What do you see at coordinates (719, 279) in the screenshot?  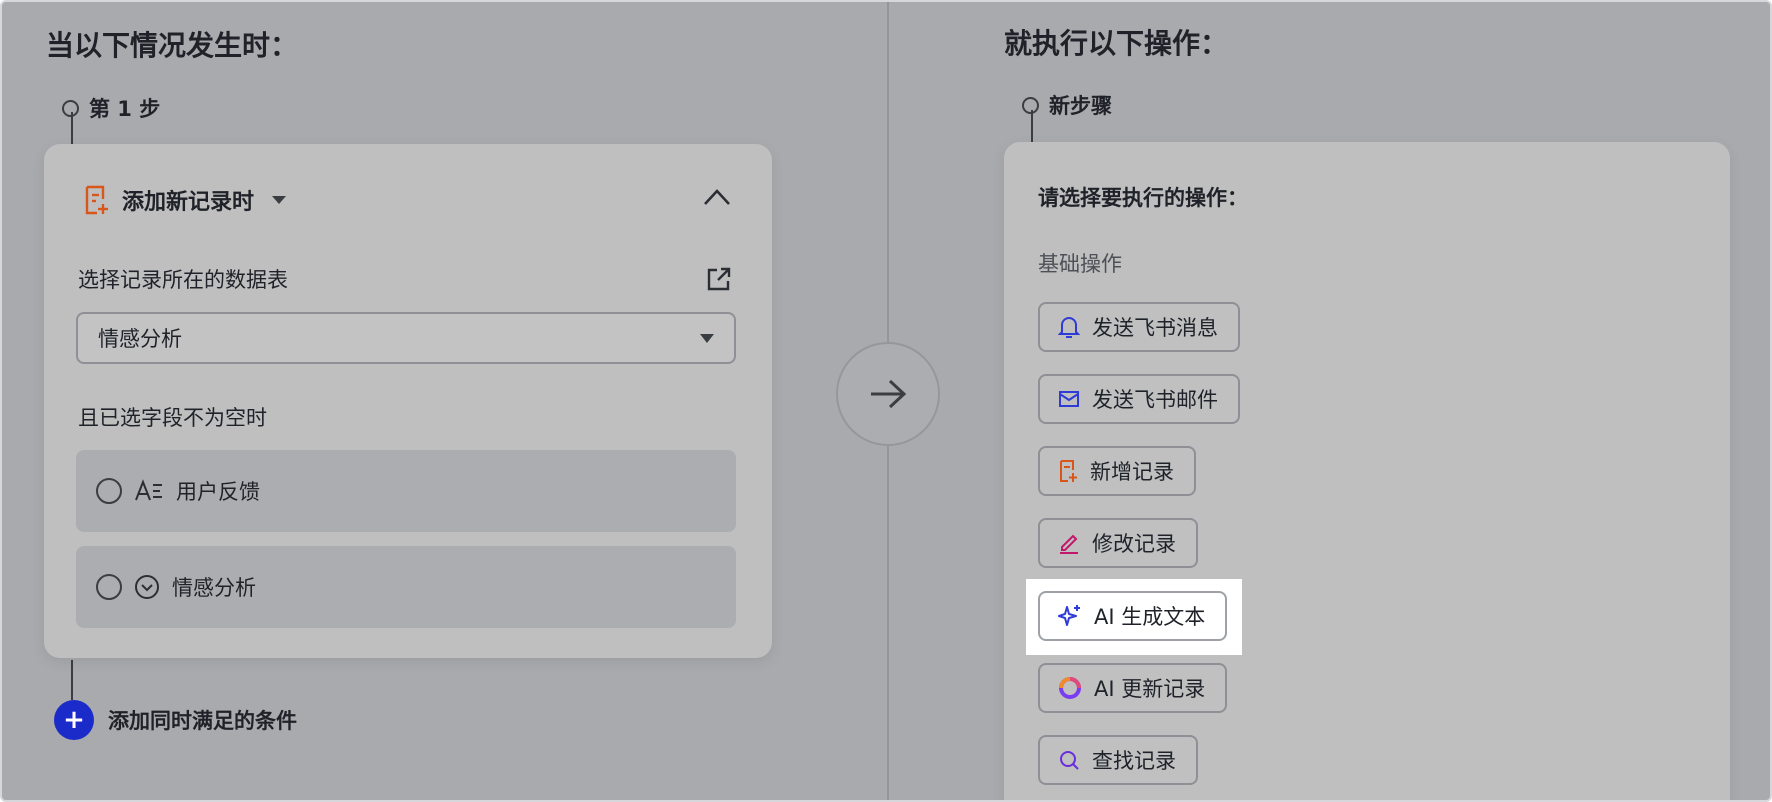 I see `external-link-icon` at bounding box center [719, 279].